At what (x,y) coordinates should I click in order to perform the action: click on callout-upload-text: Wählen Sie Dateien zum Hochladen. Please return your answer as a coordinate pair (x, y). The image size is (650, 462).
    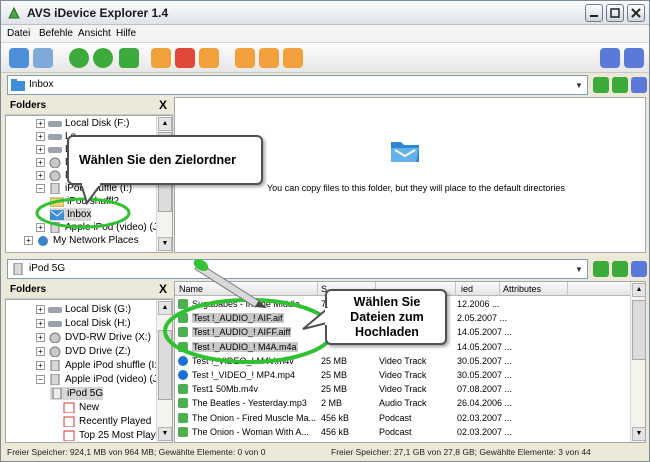
    Looking at the image, I should click on (387, 317).